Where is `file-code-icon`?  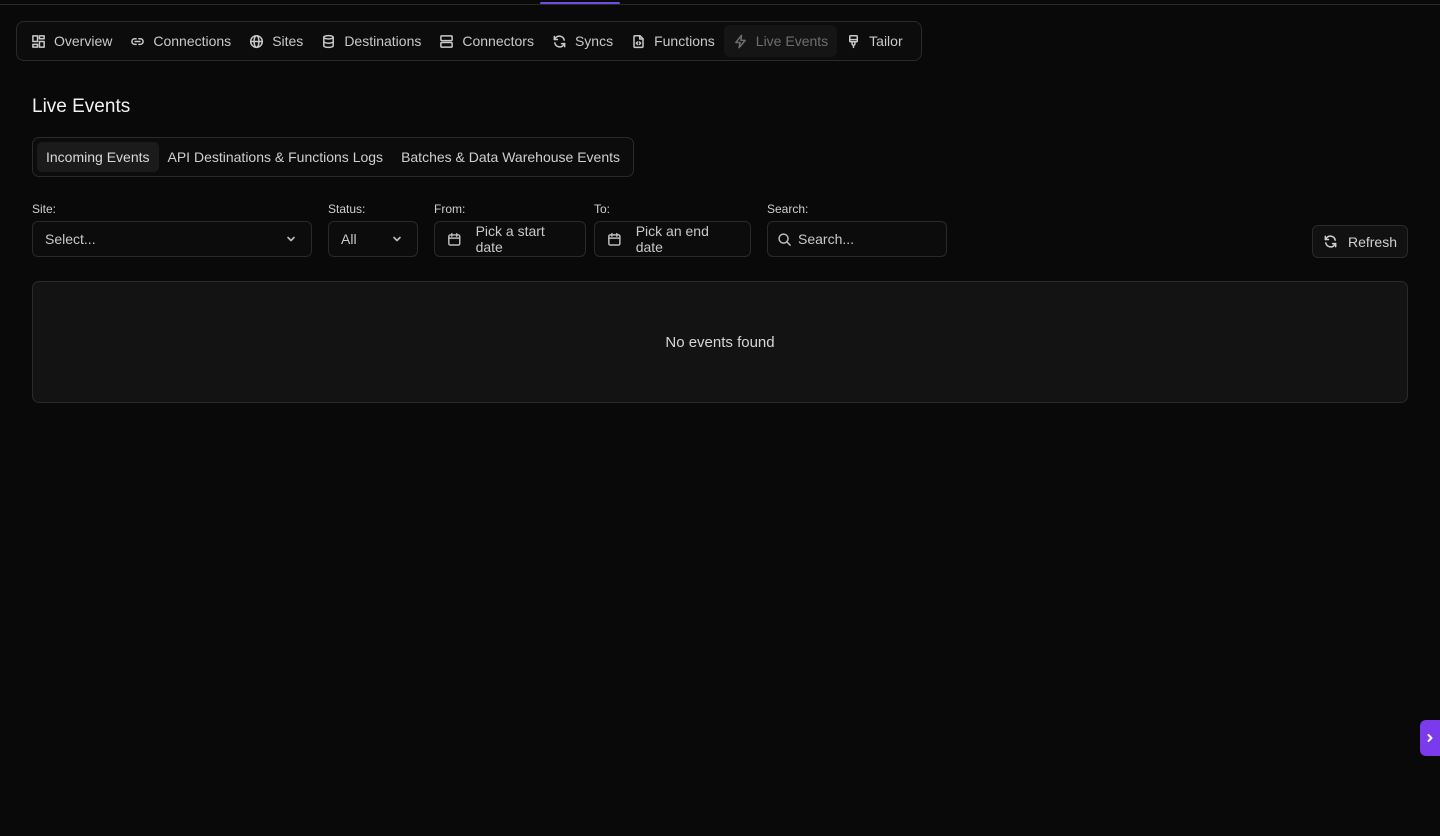 file-code-icon is located at coordinates (638, 41).